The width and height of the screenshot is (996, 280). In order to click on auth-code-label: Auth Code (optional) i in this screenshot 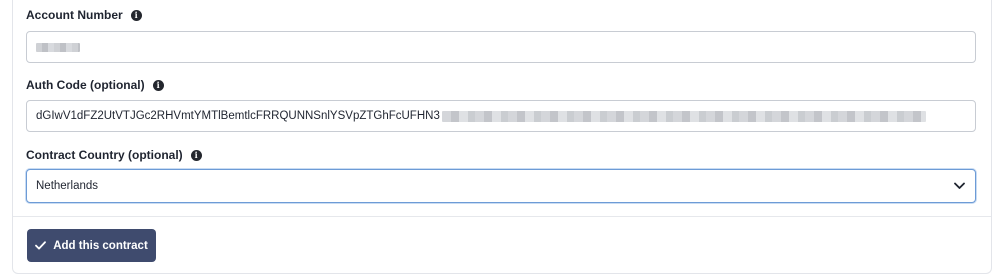, I will do `click(95, 85)`.